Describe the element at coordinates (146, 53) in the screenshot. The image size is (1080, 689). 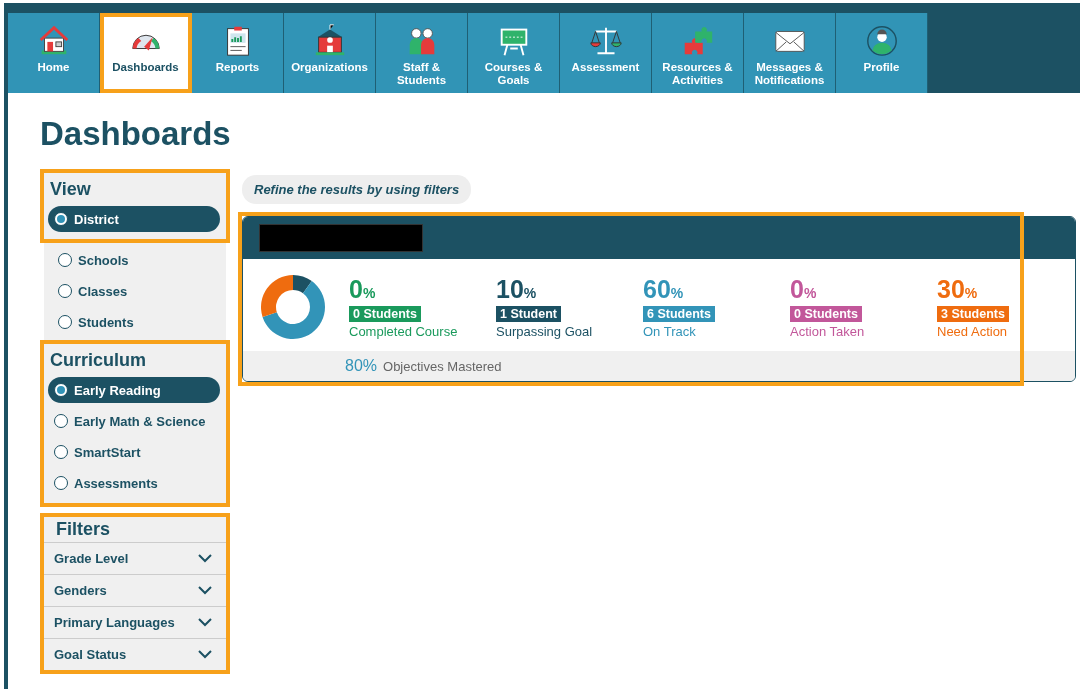
I see `nav-tab: Dashboards` at that location.